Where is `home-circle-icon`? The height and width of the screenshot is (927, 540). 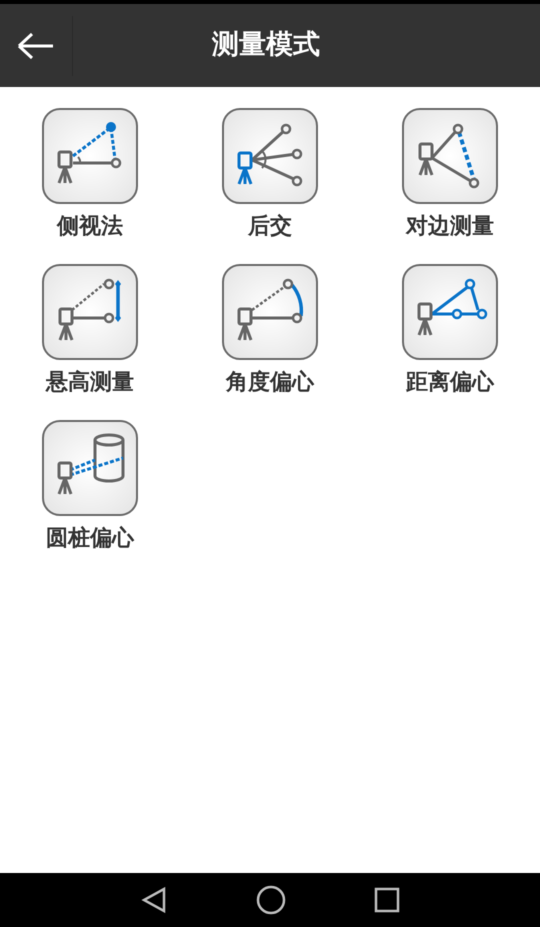
home-circle-icon is located at coordinates (271, 900).